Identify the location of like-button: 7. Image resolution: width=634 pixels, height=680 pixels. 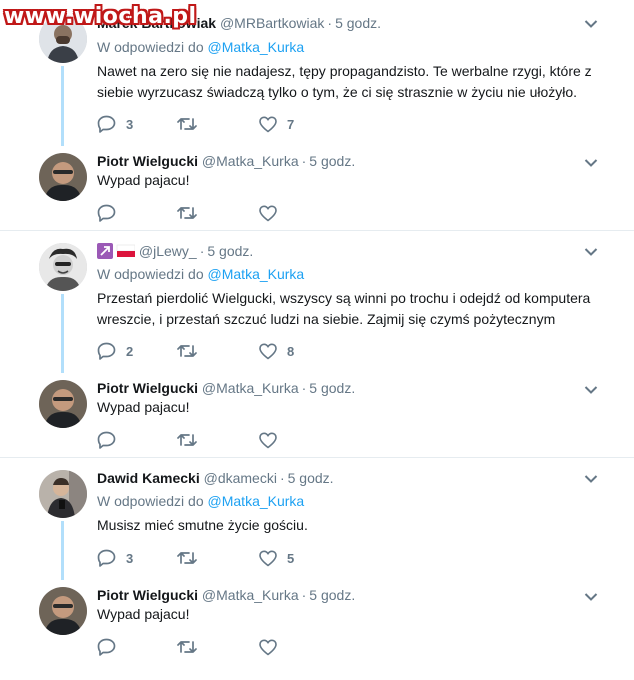
(276, 124).